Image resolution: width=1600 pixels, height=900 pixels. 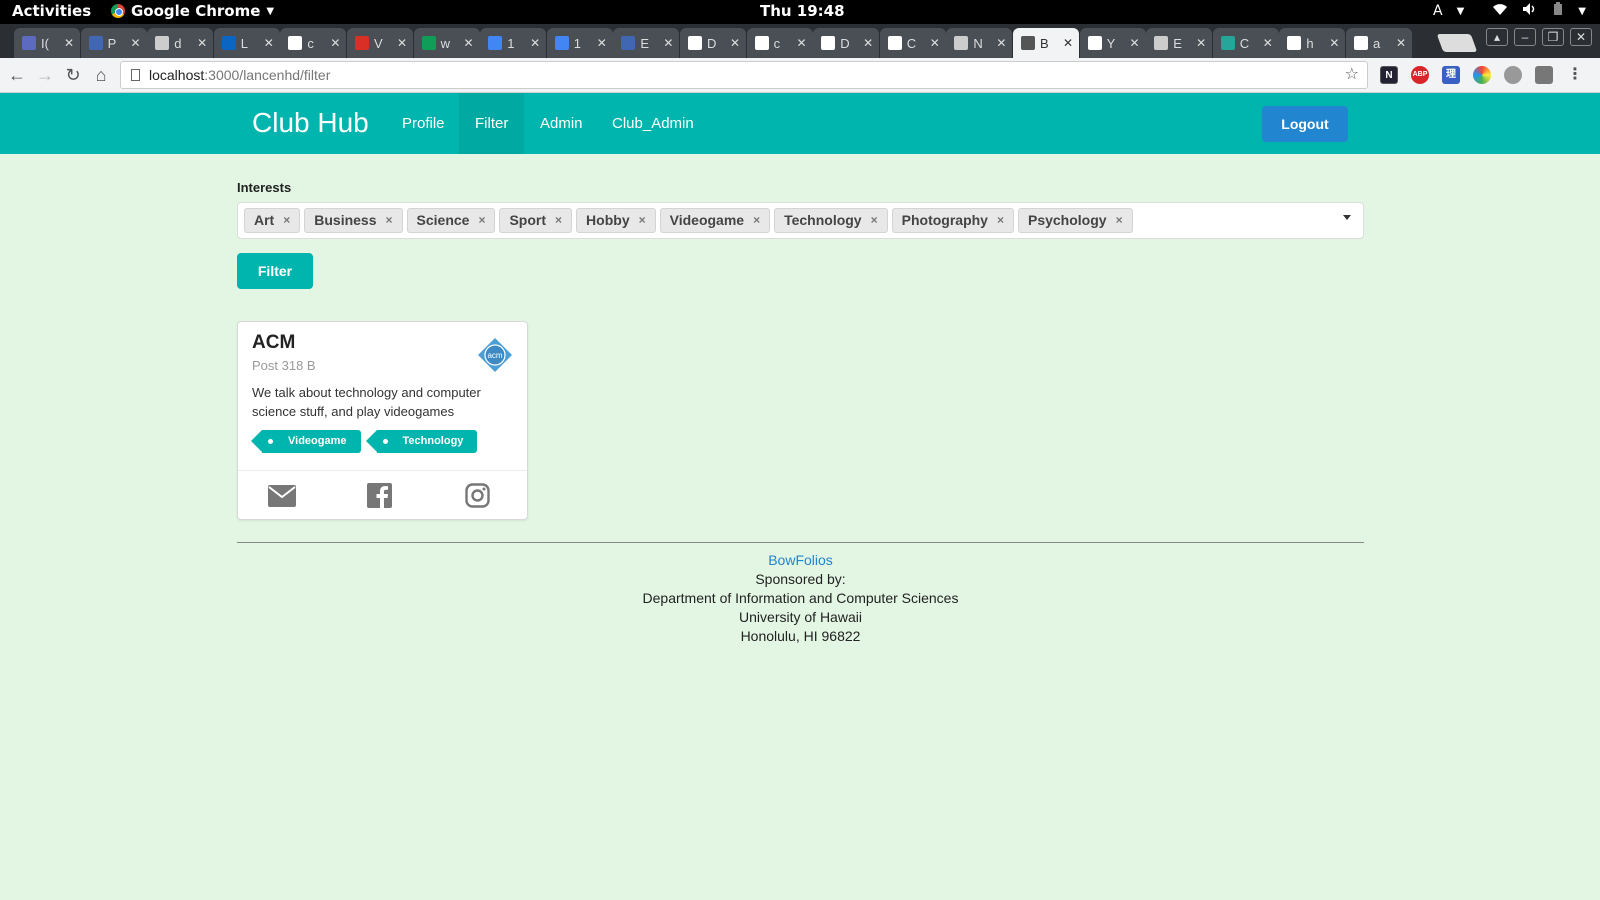 What do you see at coordinates (353, 220) in the screenshot?
I see `interest-chip: Business ×` at bounding box center [353, 220].